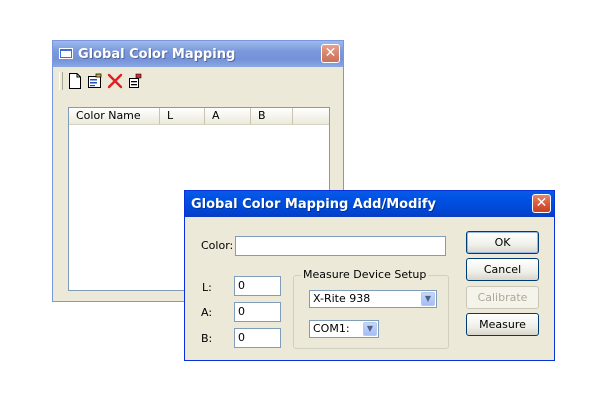  I want to click on a-value-input: 0, so click(257, 312).